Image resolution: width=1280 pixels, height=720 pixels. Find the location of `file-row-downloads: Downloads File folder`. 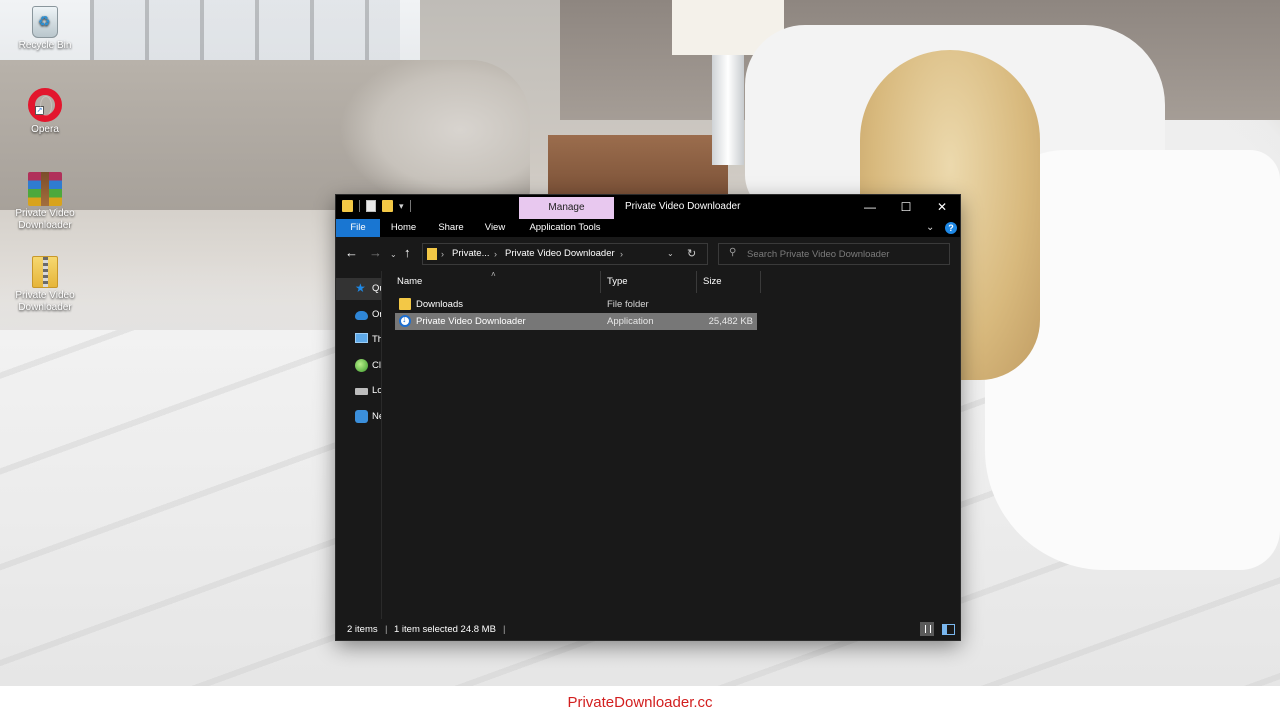

file-row-downloads: Downloads File folder is located at coordinates (576, 304).